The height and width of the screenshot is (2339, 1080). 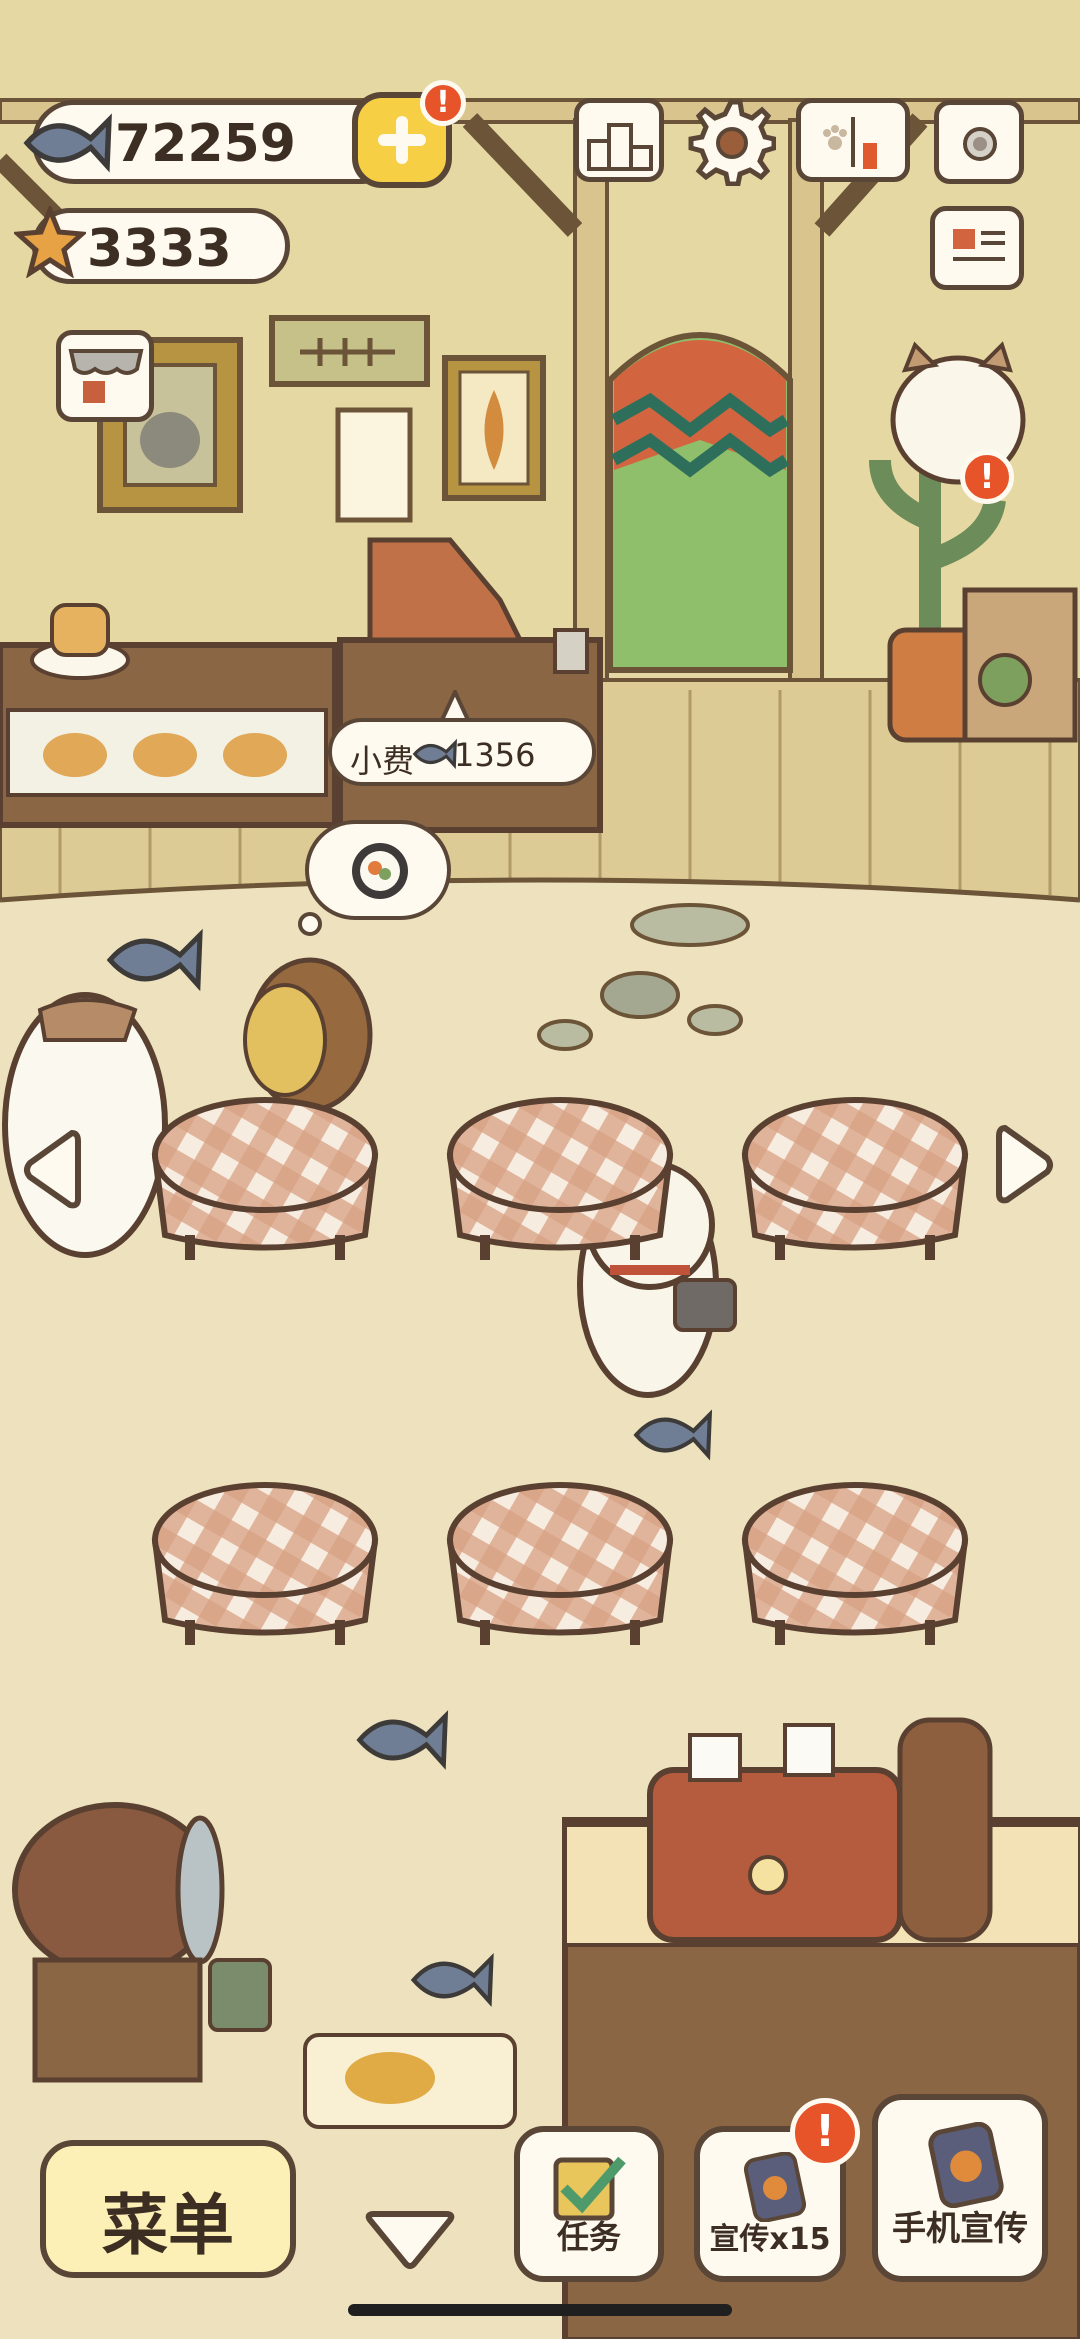 What do you see at coordinates (159, 249) in the screenshot?
I see `star-count: 3333` at bounding box center [159, 249].